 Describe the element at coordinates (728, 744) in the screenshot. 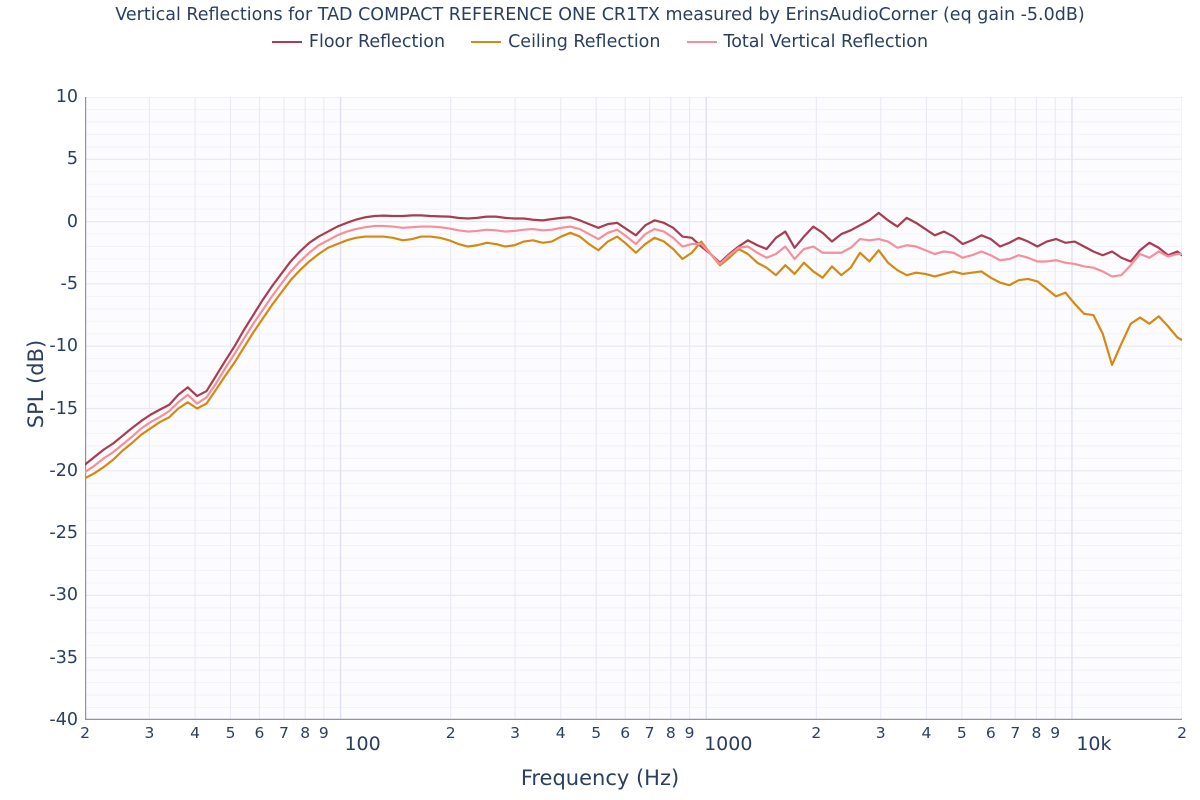

I see `x-axis-tick-major: 1000` at that location.